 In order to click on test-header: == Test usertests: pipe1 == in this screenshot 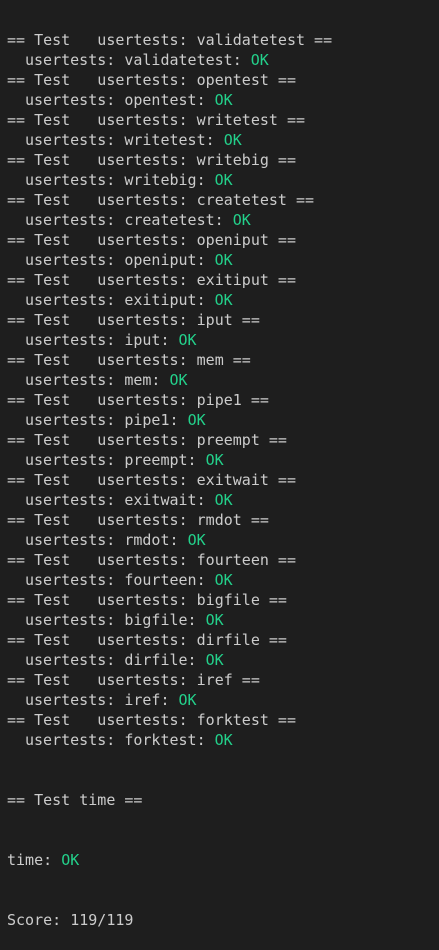, I will do `click(138, 400)`.